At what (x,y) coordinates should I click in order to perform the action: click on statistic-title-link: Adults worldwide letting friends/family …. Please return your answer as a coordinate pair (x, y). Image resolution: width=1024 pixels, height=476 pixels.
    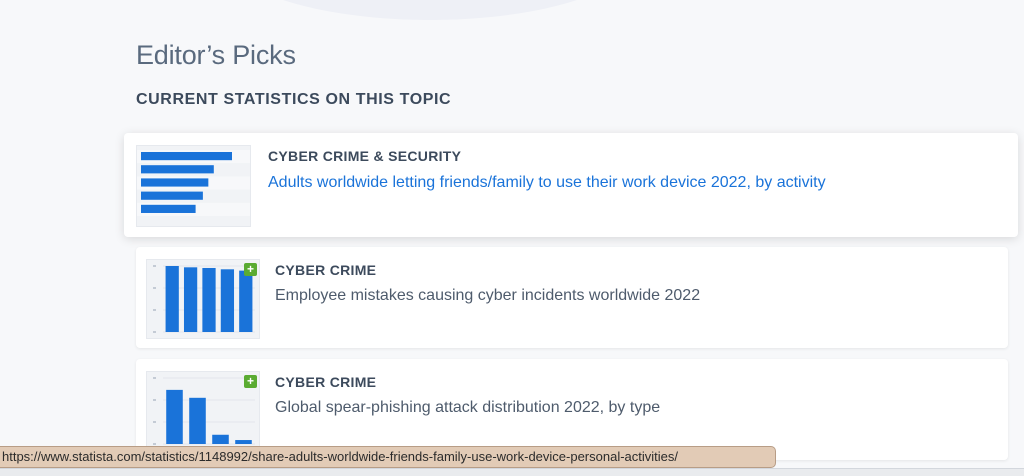
    Looking at the image, I should click on (547, 183).